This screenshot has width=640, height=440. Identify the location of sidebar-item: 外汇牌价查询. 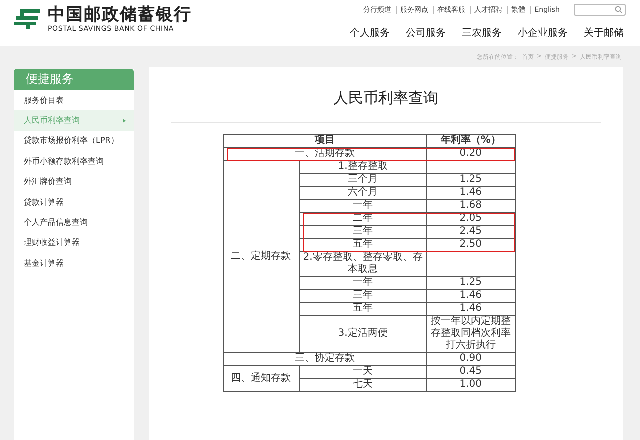
(74, 182).